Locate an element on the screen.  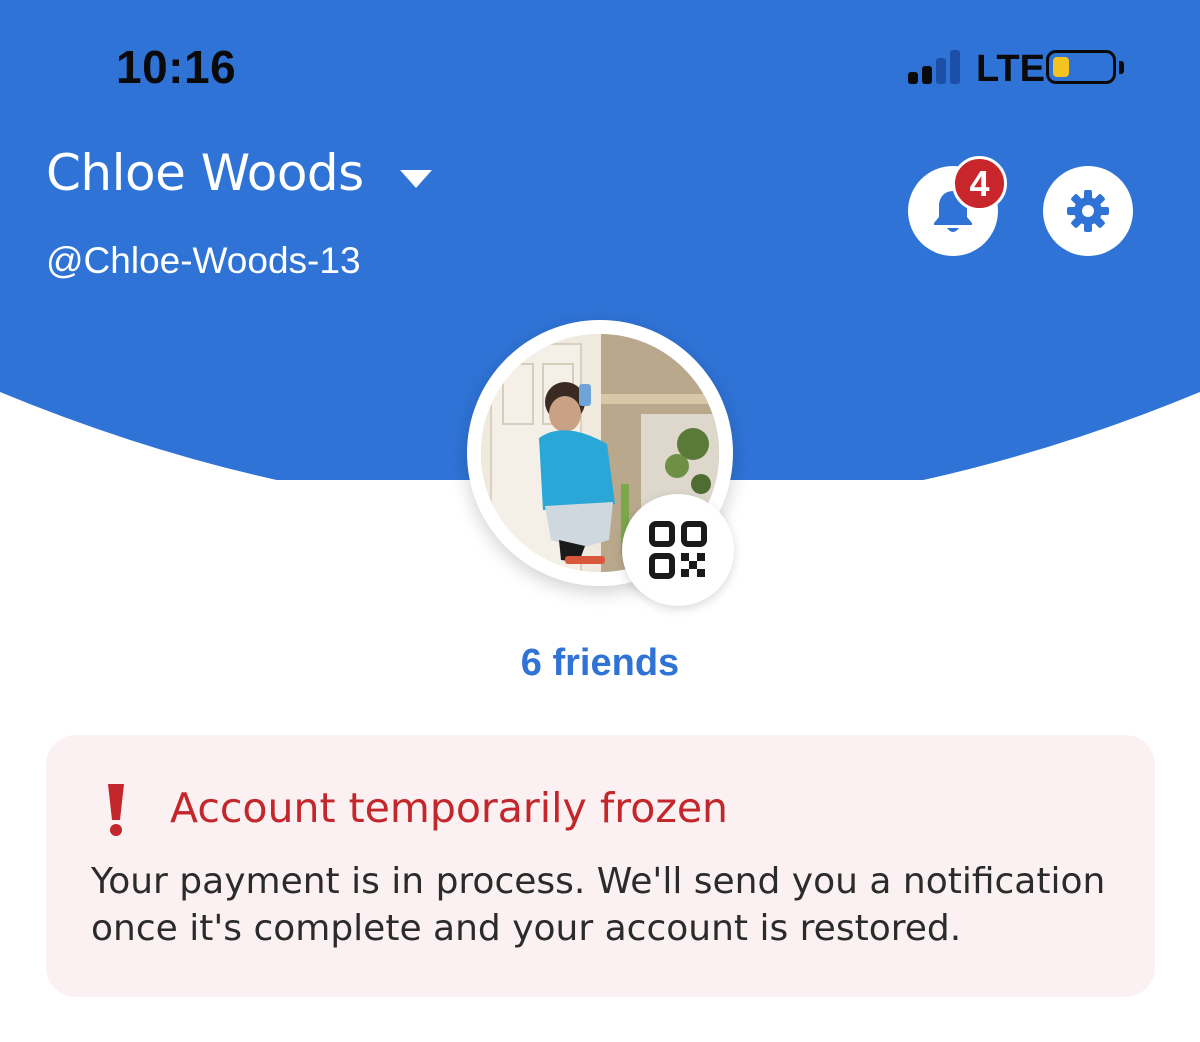
notification-count-badge: 4 is located at coordinates (979, 183).